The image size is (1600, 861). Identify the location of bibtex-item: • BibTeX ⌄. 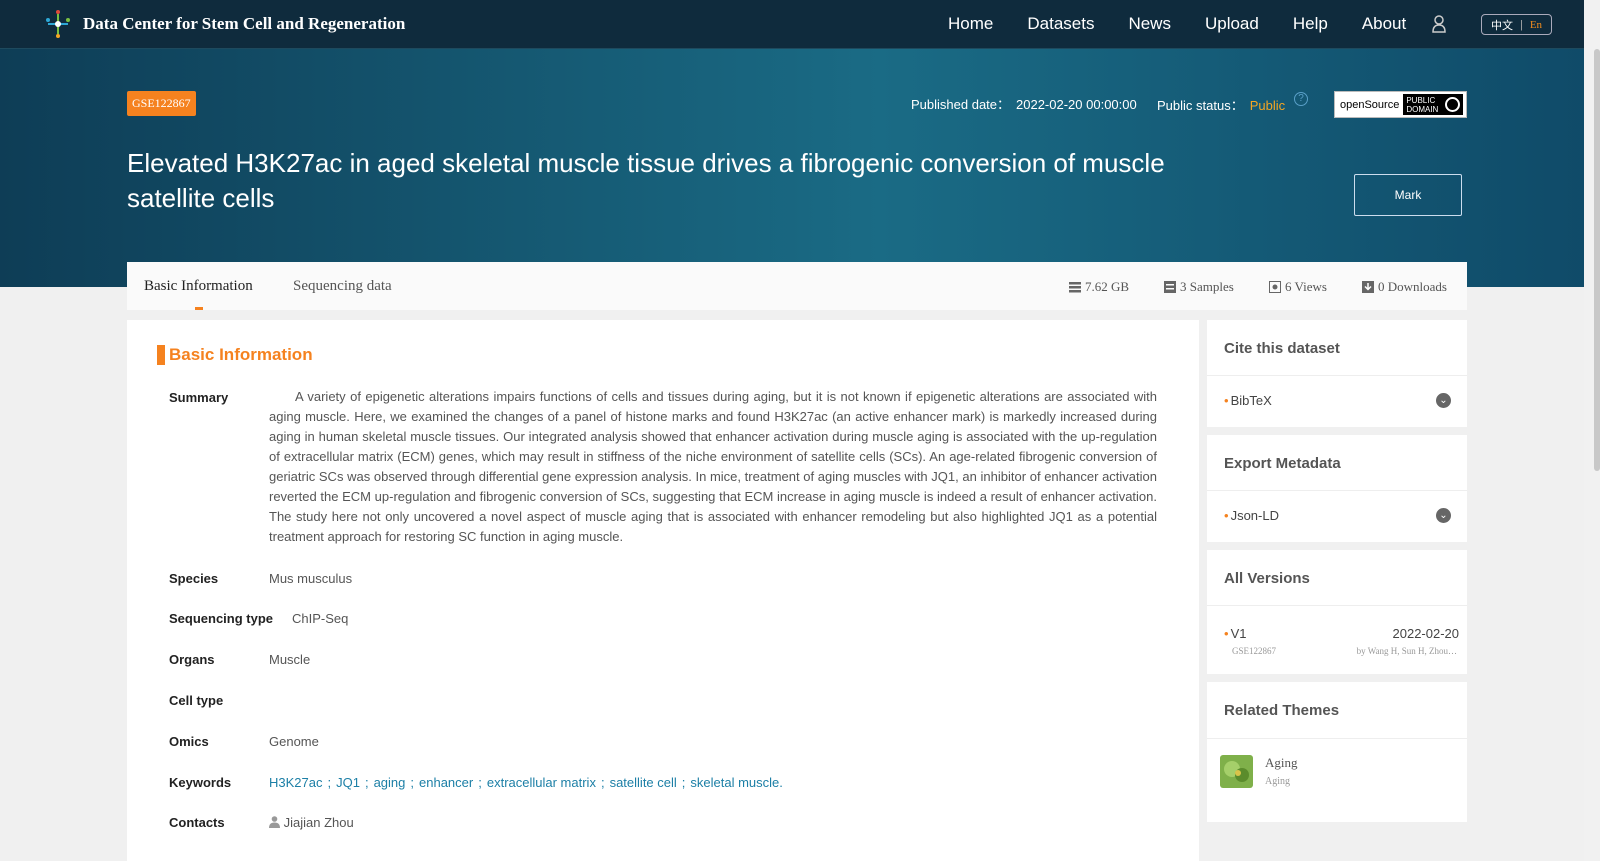
(1337, 401).